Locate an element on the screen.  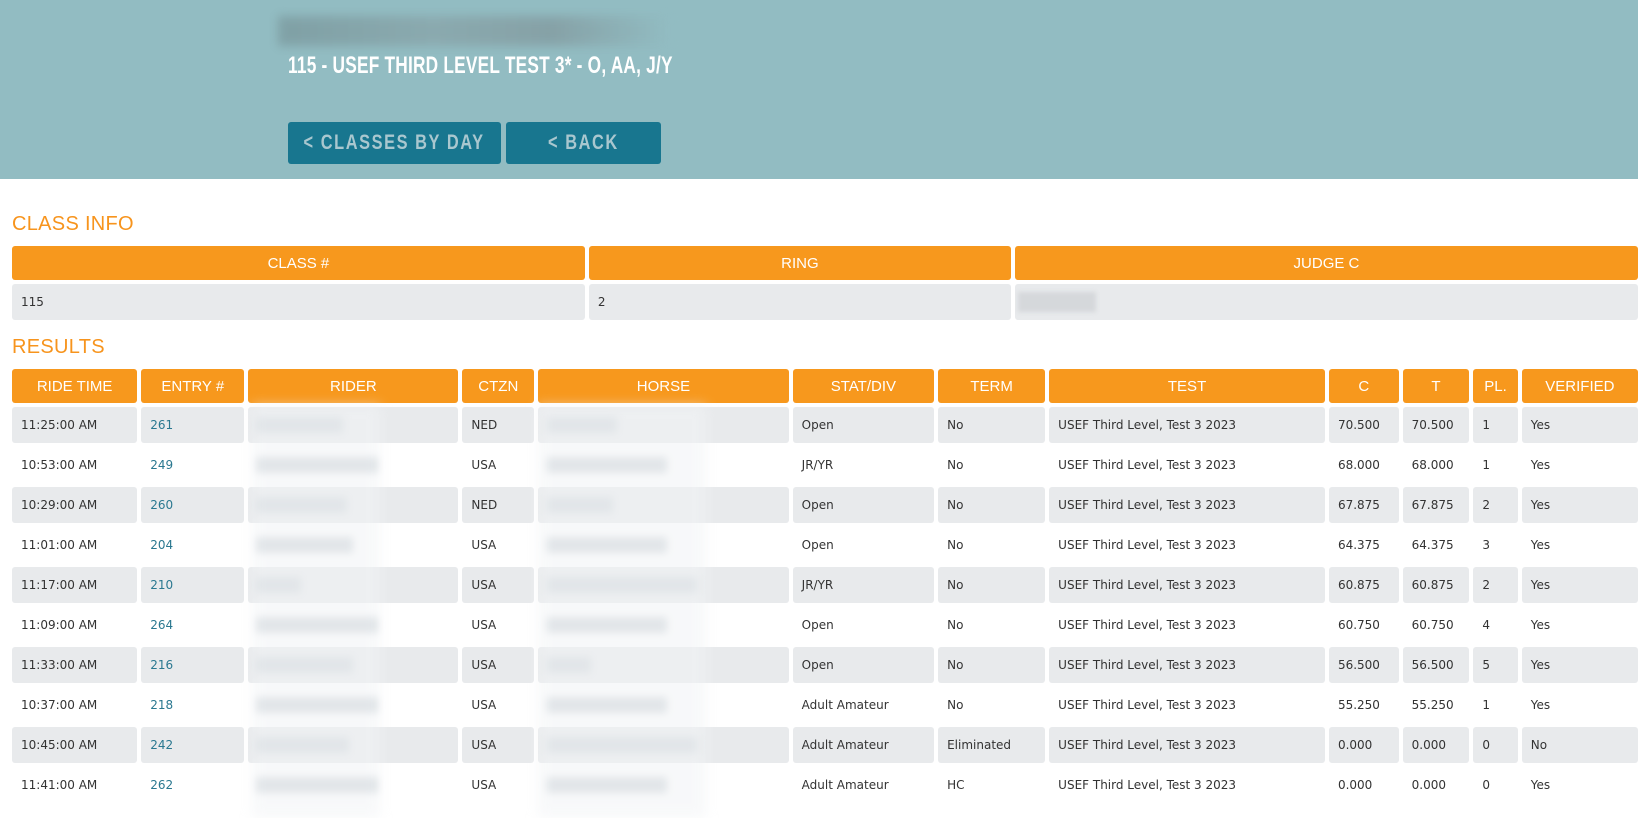
c-score-cell: 68.000 is located at coordinates (1363, 465).